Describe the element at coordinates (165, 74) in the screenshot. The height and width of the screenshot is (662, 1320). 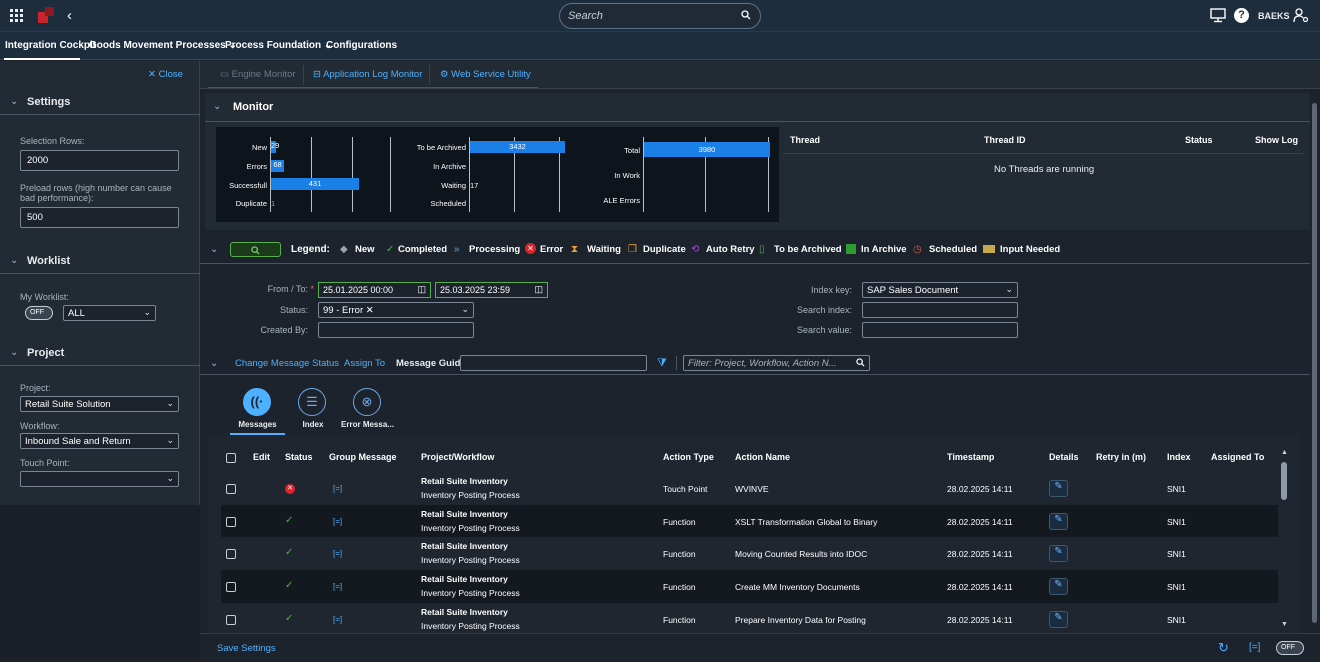
I see `close-button: ✕ Close` at that location.